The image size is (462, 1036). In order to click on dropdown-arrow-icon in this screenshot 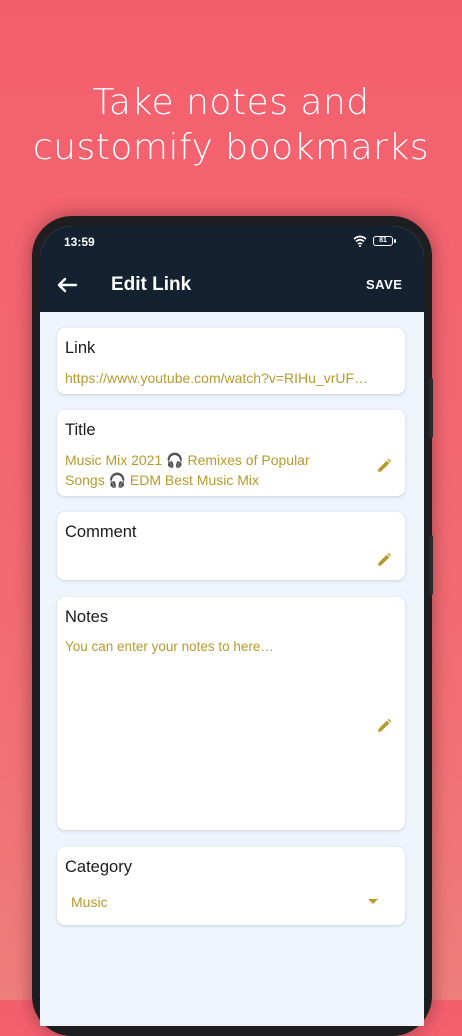, I will do `click(373, 902)`.